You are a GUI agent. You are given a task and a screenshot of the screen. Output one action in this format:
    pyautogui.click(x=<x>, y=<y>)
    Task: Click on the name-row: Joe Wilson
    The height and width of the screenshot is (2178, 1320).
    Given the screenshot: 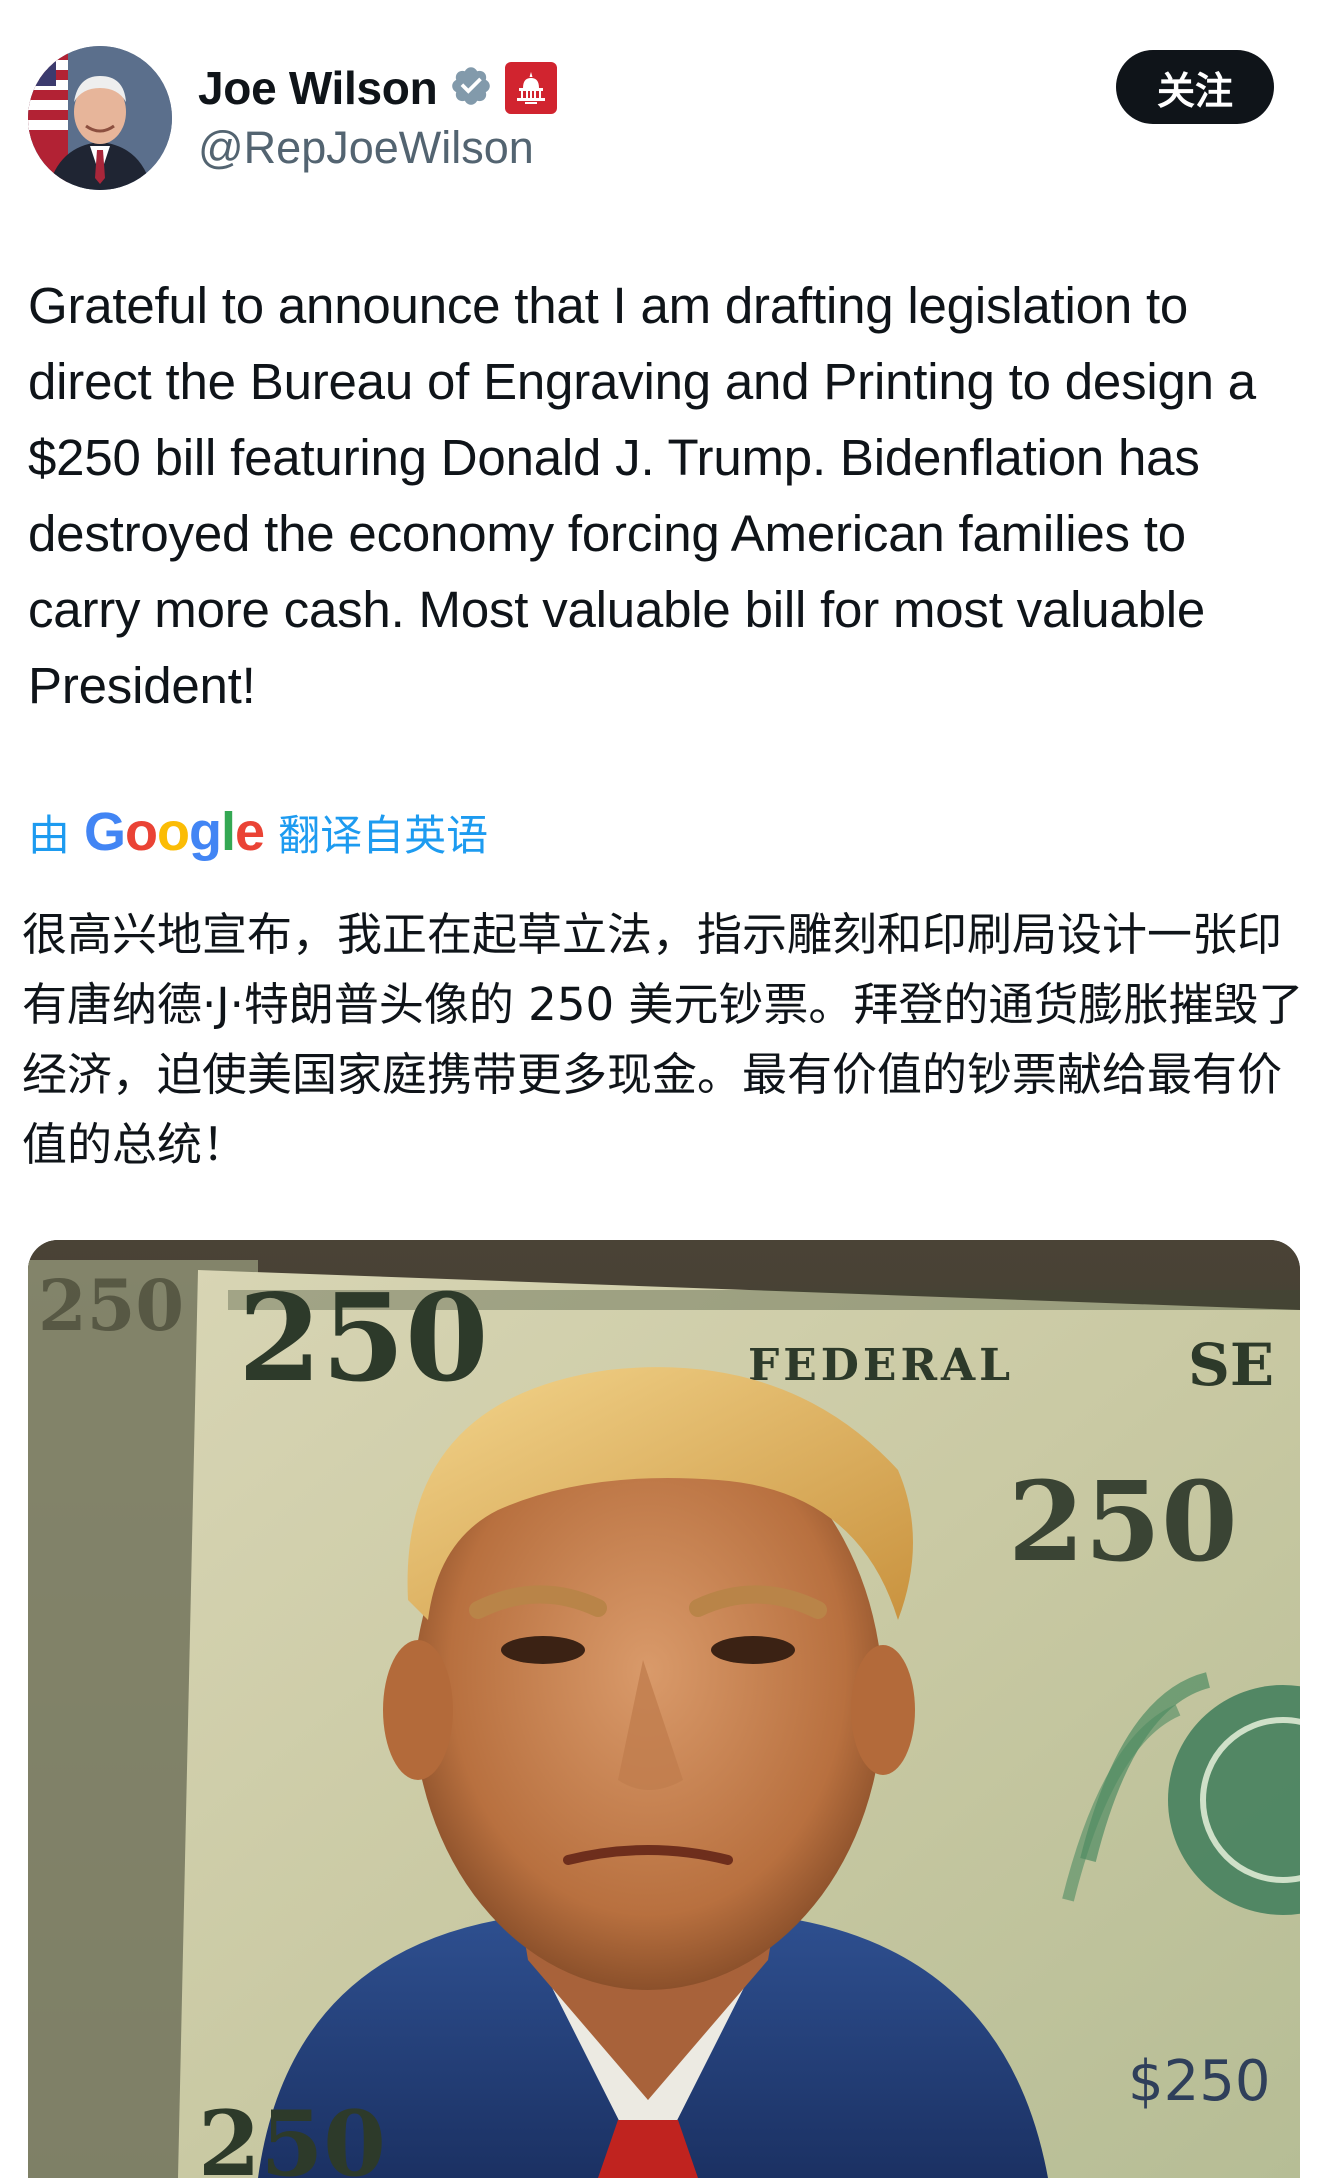 What is the action you would take?
    pyautogui.click(x=378, y=88)
    